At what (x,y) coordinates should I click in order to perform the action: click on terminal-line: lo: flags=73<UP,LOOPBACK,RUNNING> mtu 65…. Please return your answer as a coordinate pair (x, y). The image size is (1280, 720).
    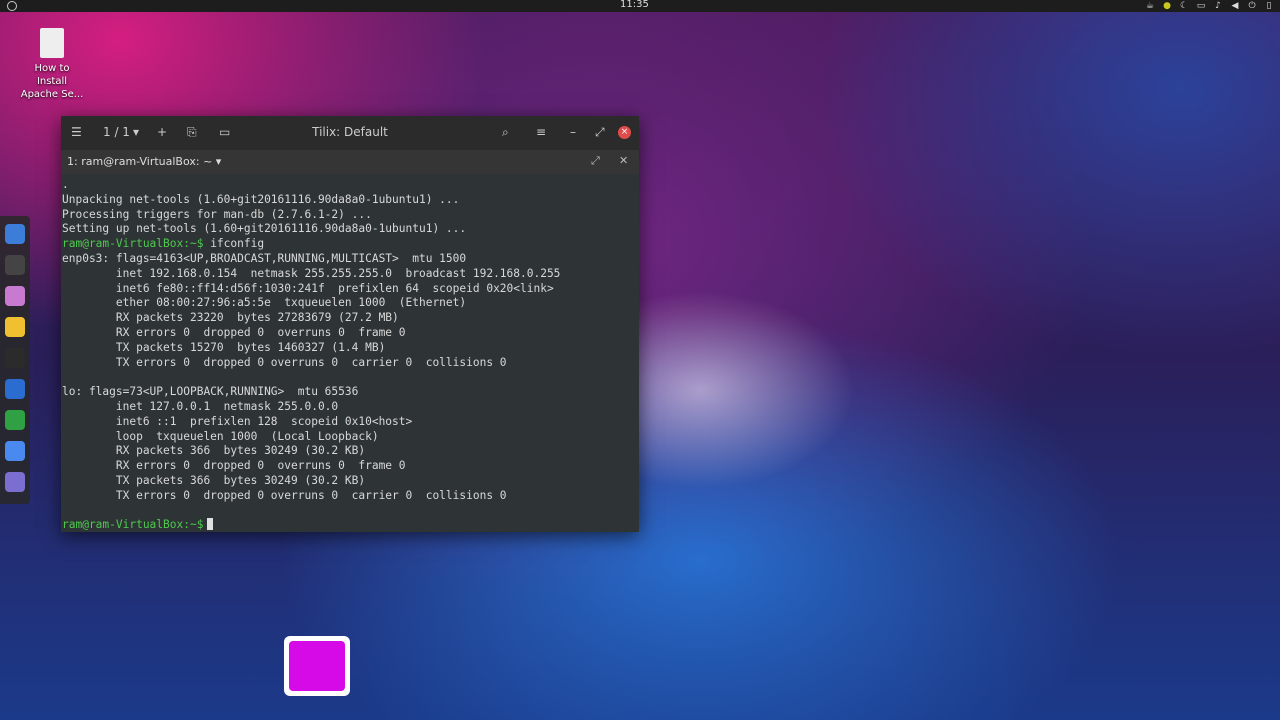
    Looking at the image, I should click on (210, 392).